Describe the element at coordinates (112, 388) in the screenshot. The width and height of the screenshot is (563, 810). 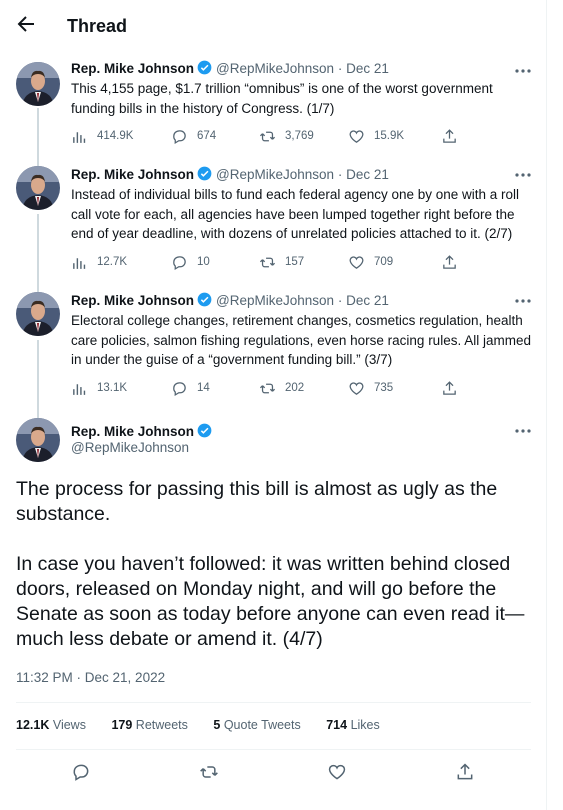
I see `views-count: 13.1K` at that location.